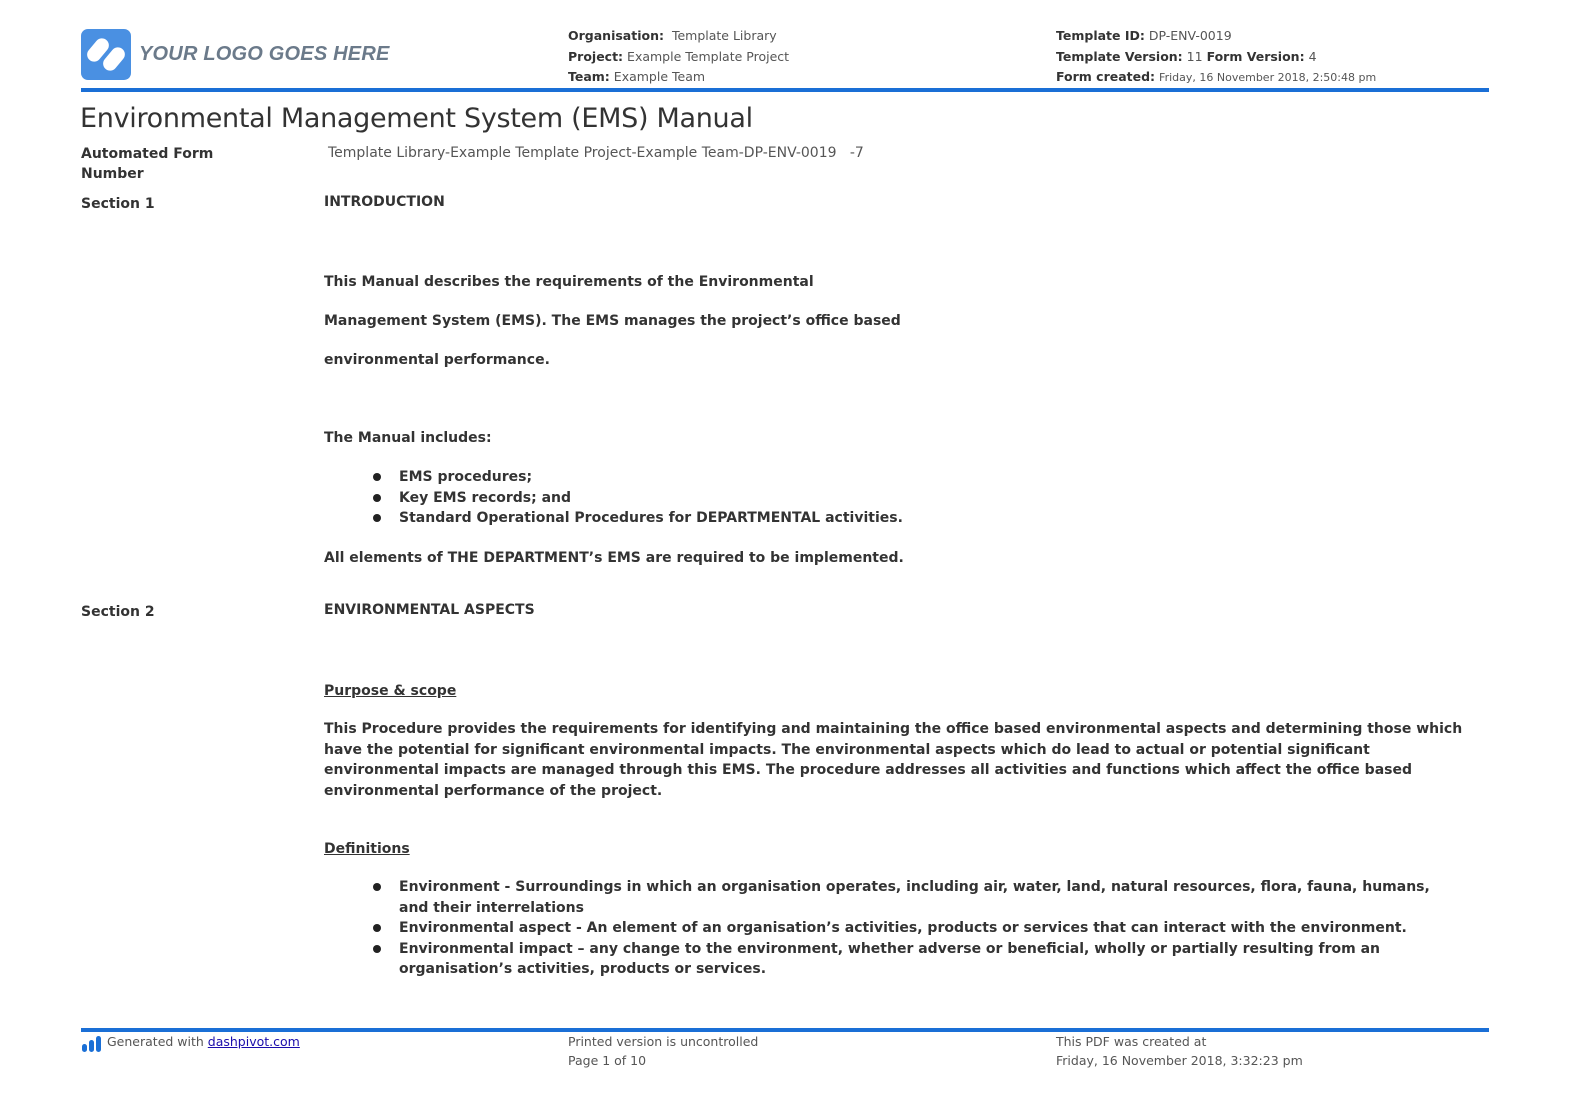  Describe the element at coordinates (485, 497) in the screenshot. I see `list-item-text: Key EMS records; and` at that location.